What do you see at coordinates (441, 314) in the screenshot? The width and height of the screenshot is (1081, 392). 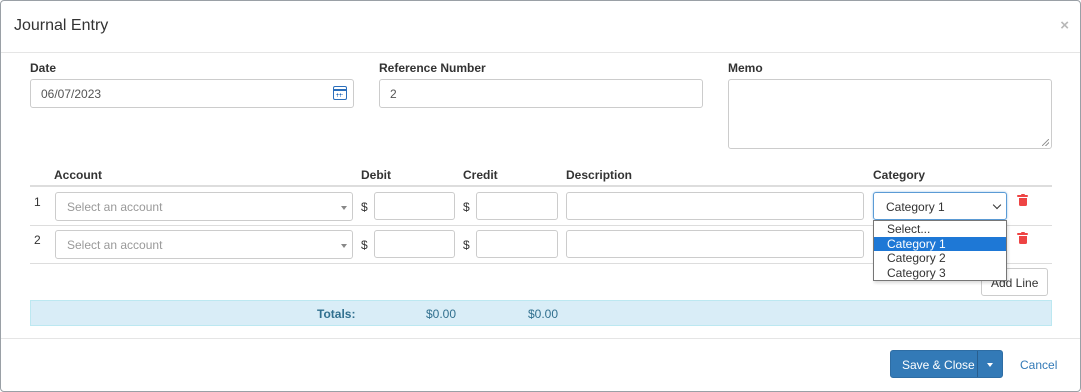 I see `debit-total: $0.00` at bounding box center [441, 314].